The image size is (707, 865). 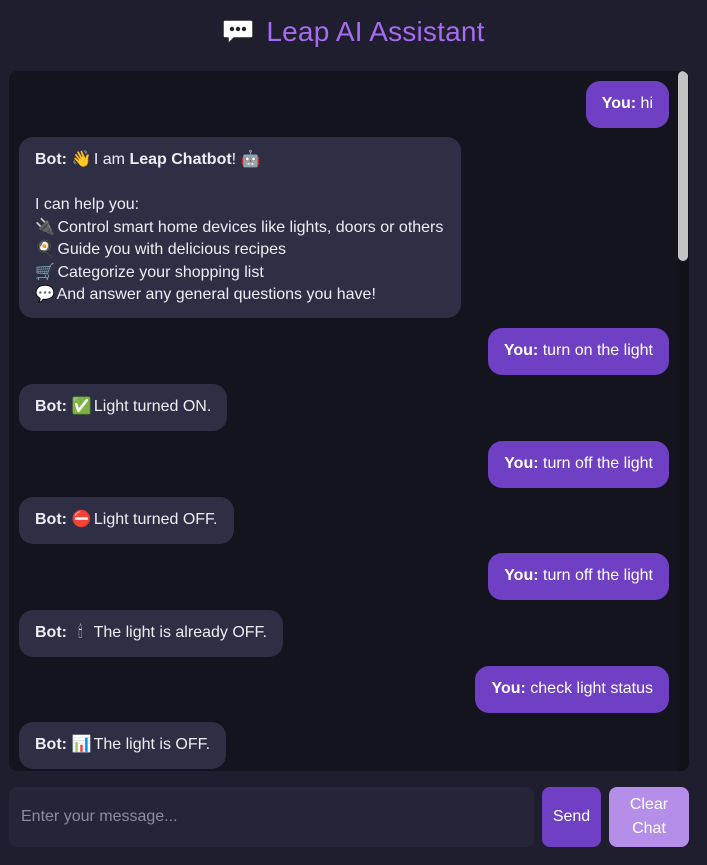 I want to click on bot-message: Bot: 📊 The light is OFF., so click(x=123, y=745).